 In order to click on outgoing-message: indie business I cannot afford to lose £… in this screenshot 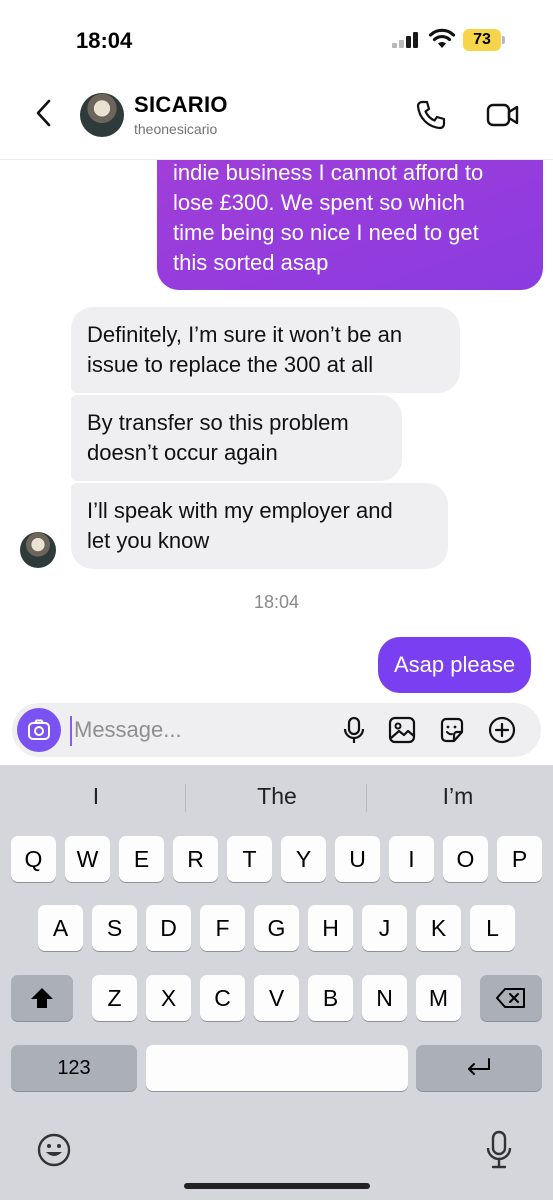, I will do `click(350, 225)`.